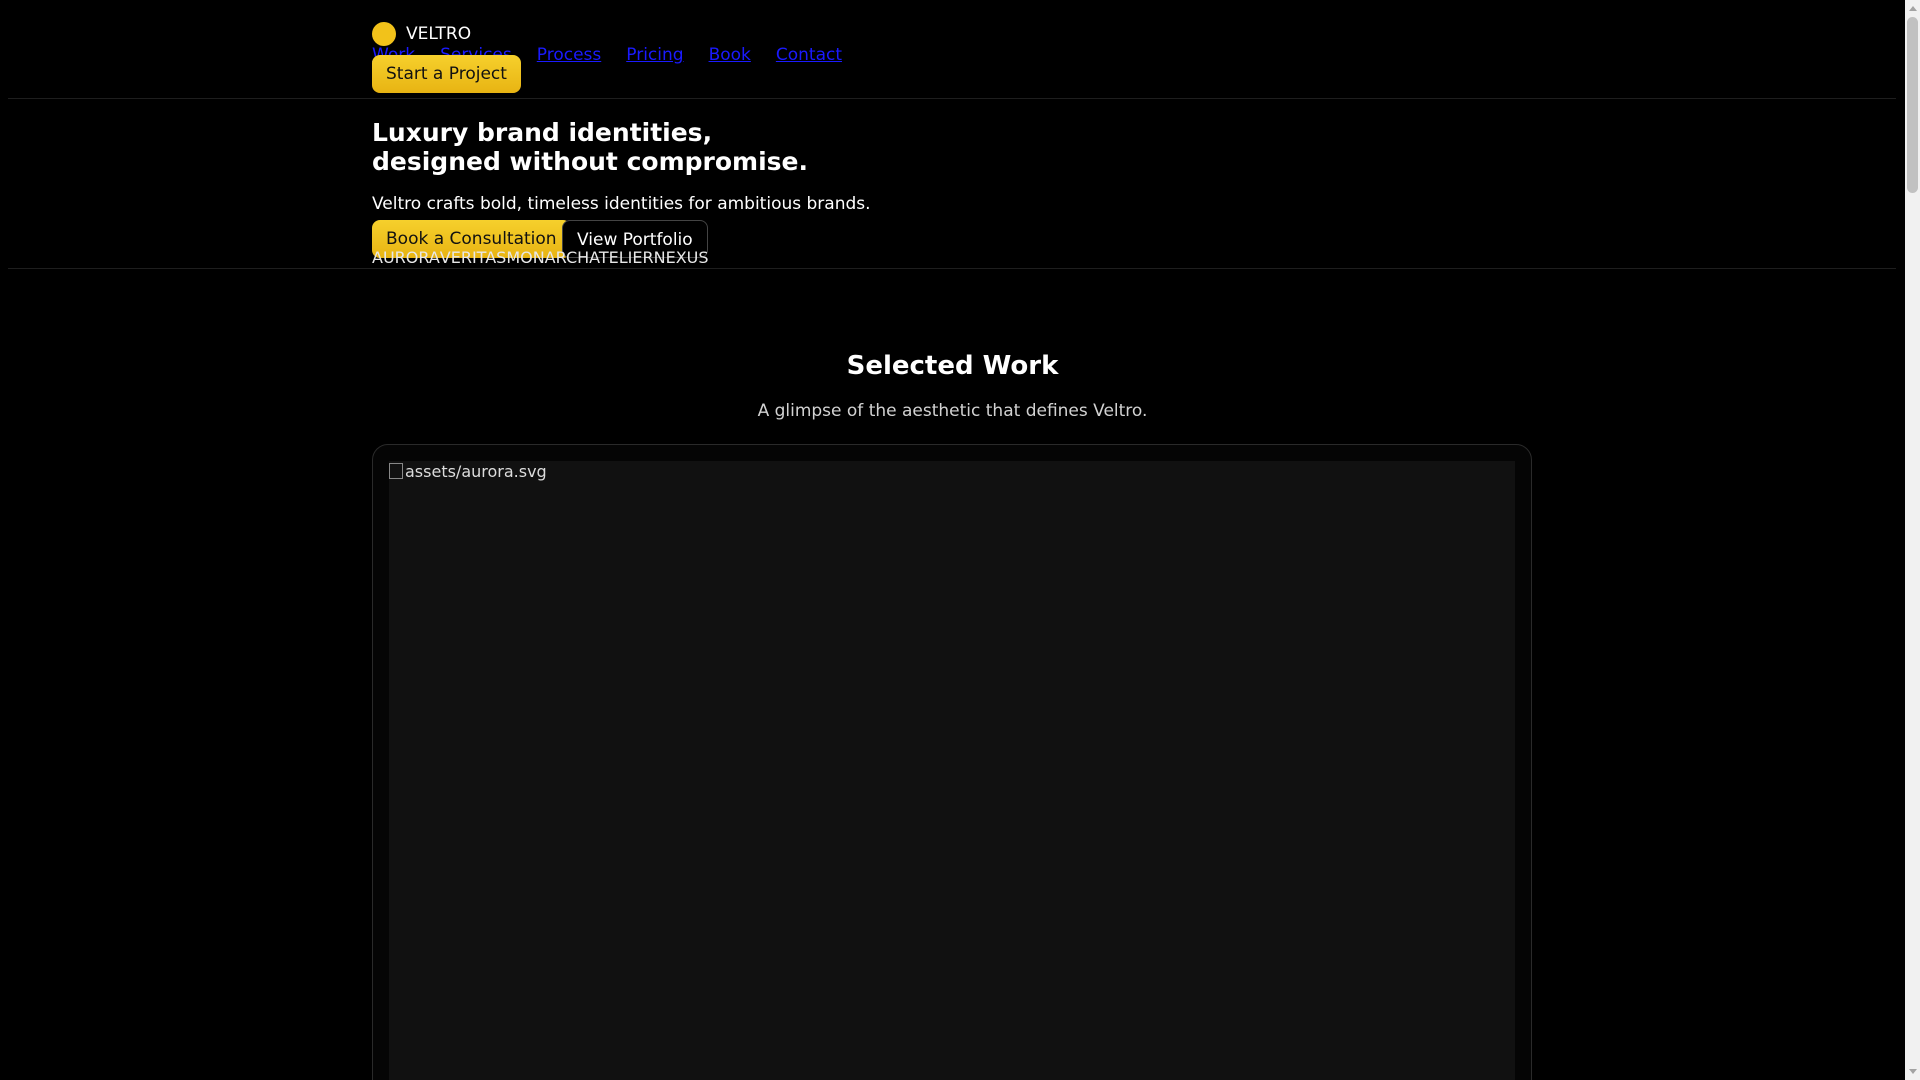 This screenshot has height=1080, width=1920. What do you see at coordinates (952, 366) in the screenshot?
I see `work-section-title: Selected Work` at bounding box center [952, 366].